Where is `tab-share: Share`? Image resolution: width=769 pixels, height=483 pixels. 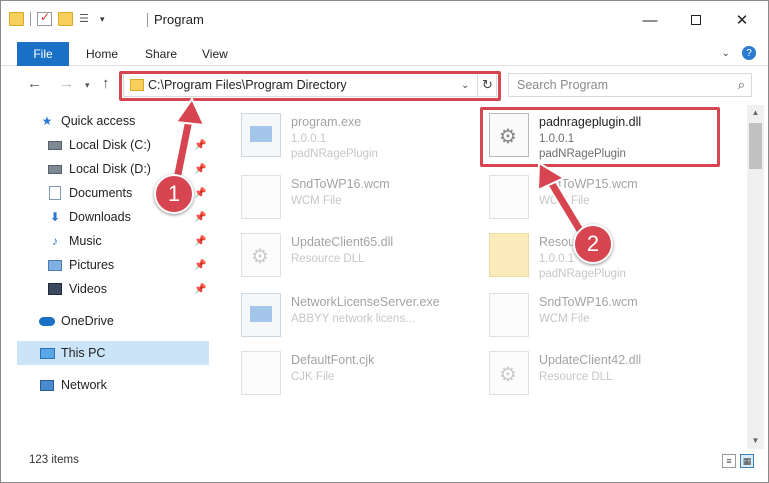
tab-share: Share is located at coordinates (161, 54).